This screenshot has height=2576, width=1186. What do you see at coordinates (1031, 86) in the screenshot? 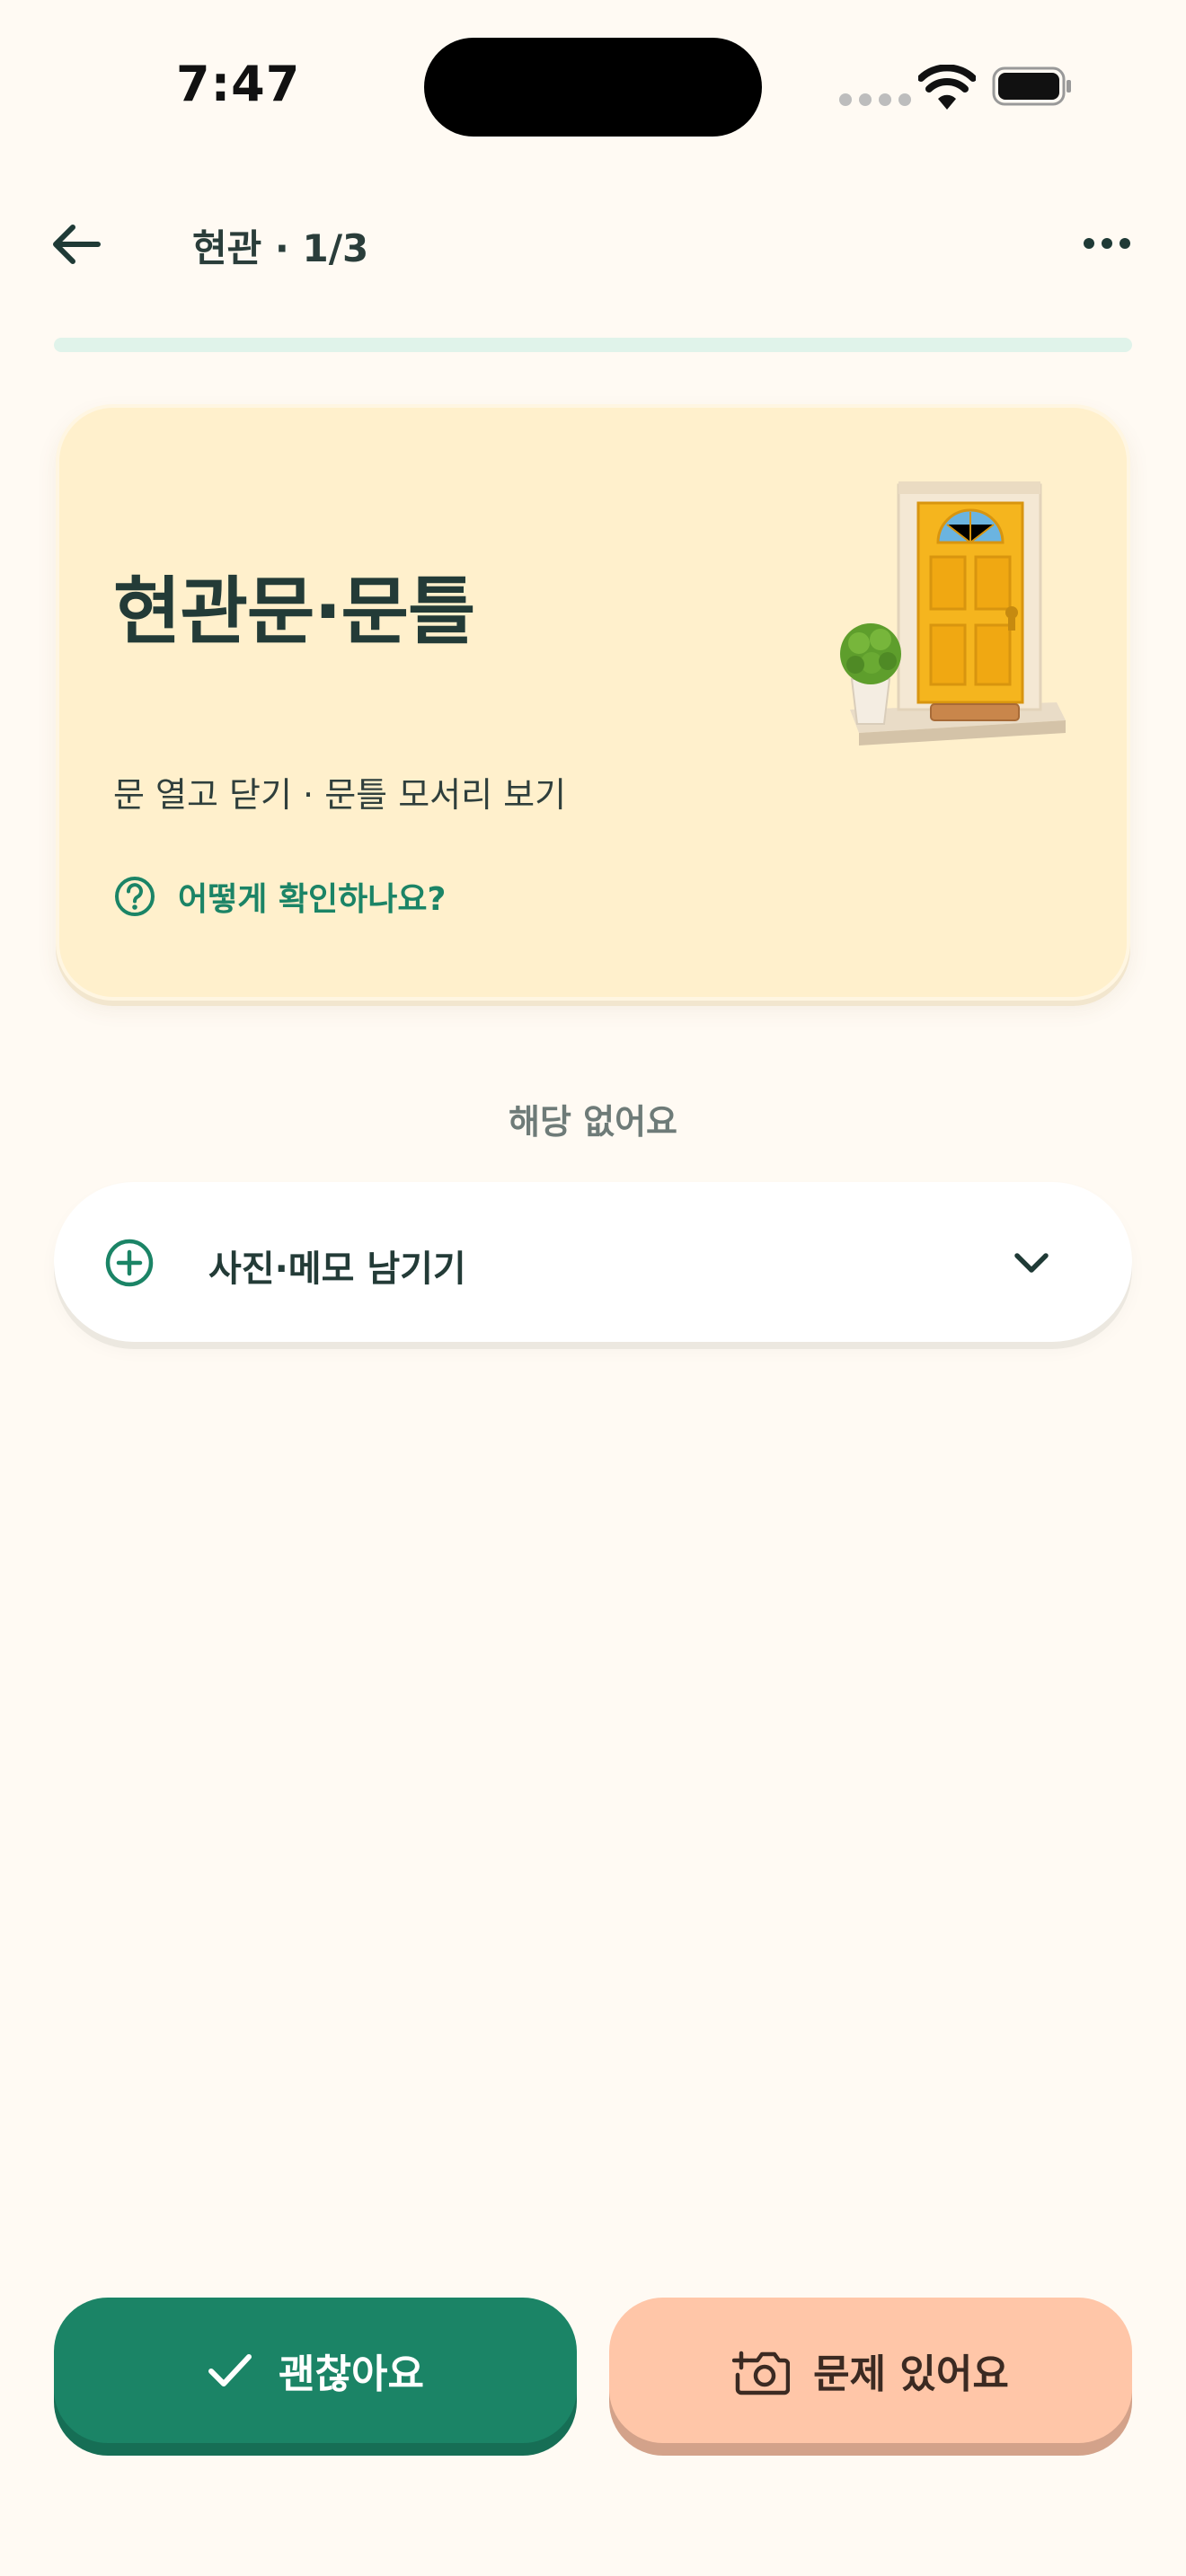
I see `battery-icon` at bounding box center [1031, 86].